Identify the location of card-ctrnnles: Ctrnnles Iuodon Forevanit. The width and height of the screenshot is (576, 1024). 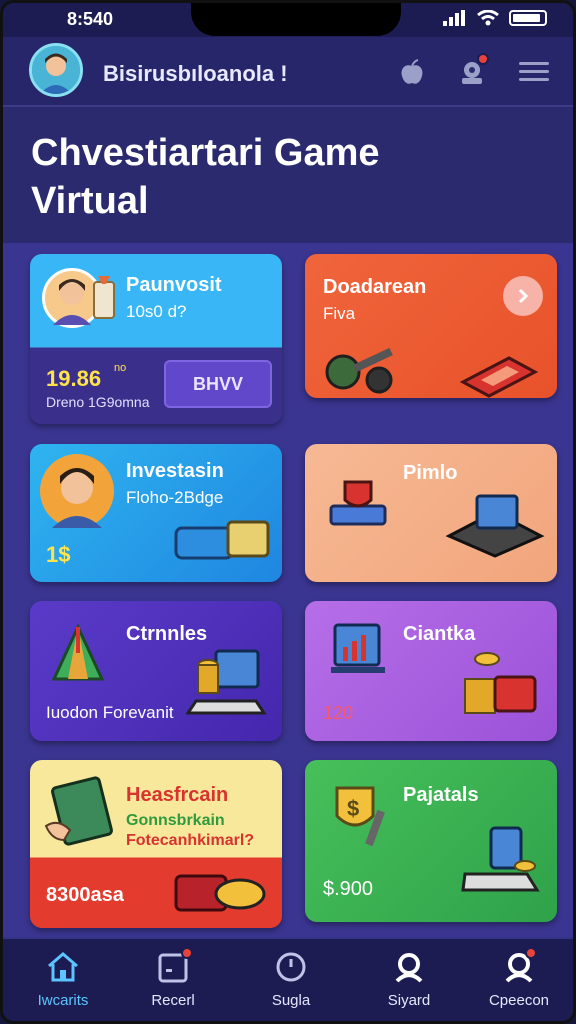
(156, 671).